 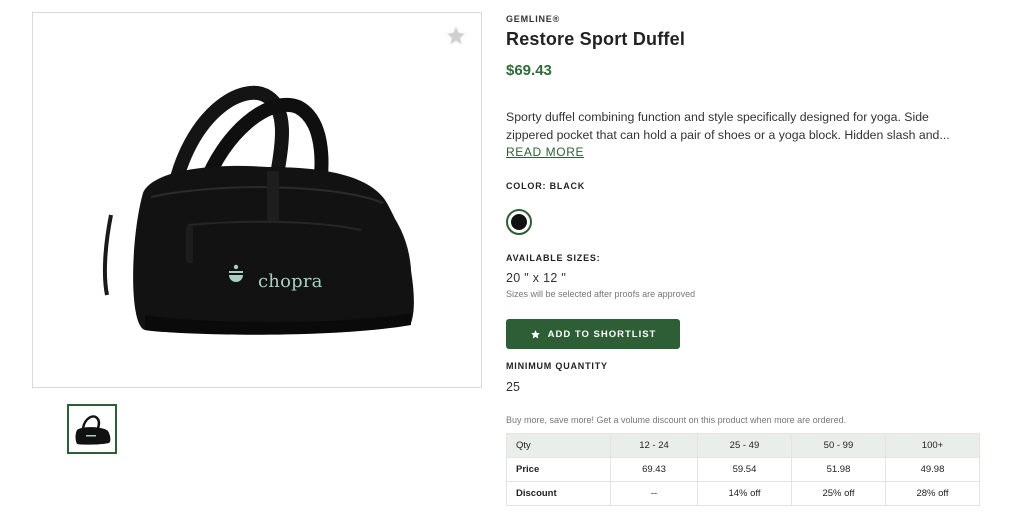 I want to click on table-cell: 25% off, so click(x=838, y=493).